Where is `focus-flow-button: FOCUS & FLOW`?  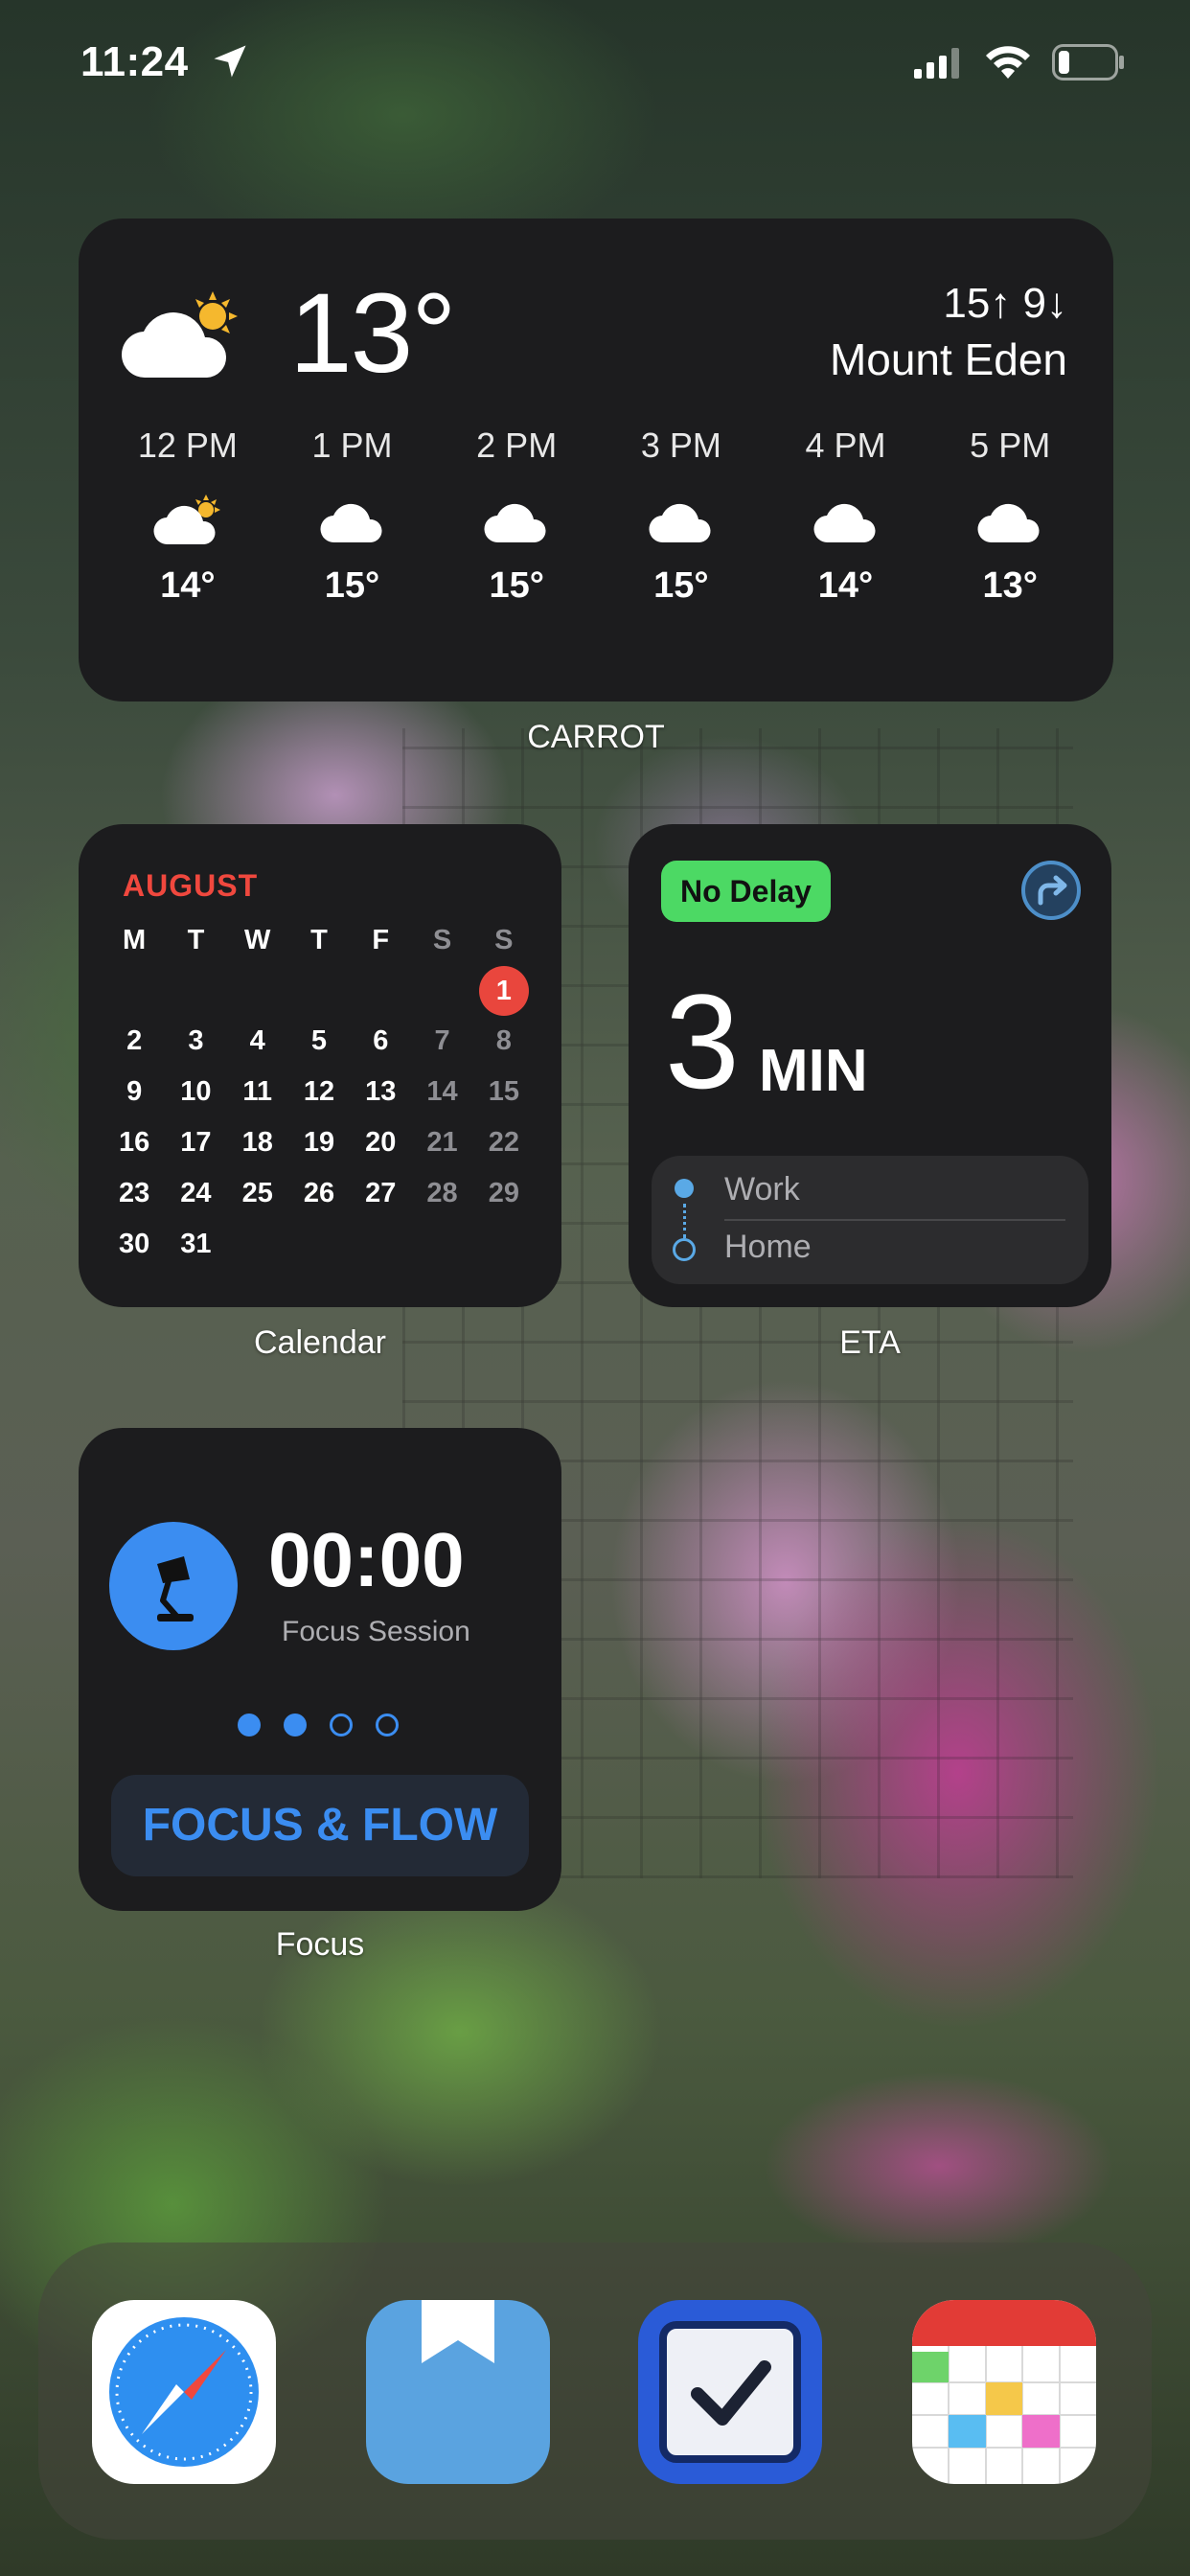
focus-flow-button: FOCUS & FLOW is located at coordinates (320, 1825).